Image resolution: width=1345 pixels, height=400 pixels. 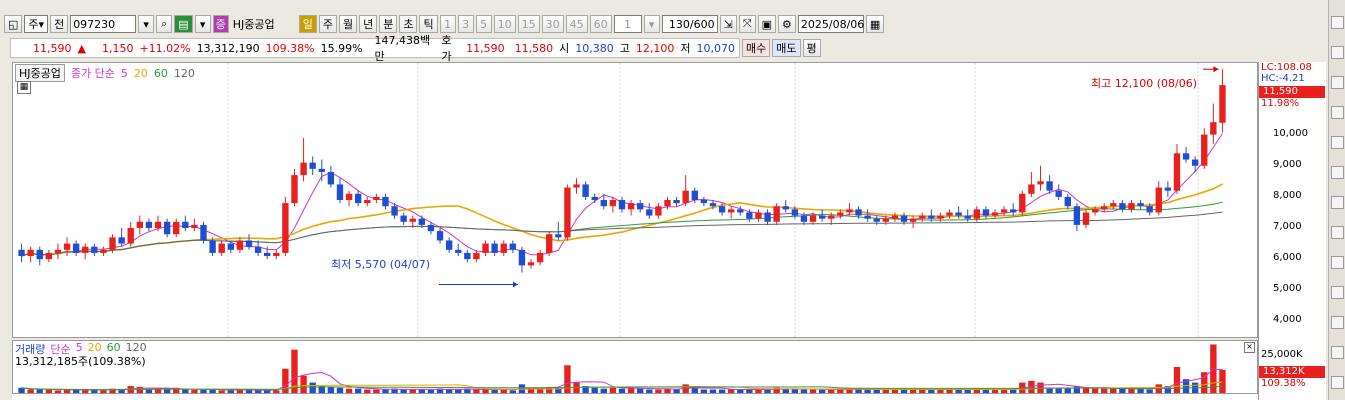 I want to click on period-year-tab: 년, so click(x=368, y=24).